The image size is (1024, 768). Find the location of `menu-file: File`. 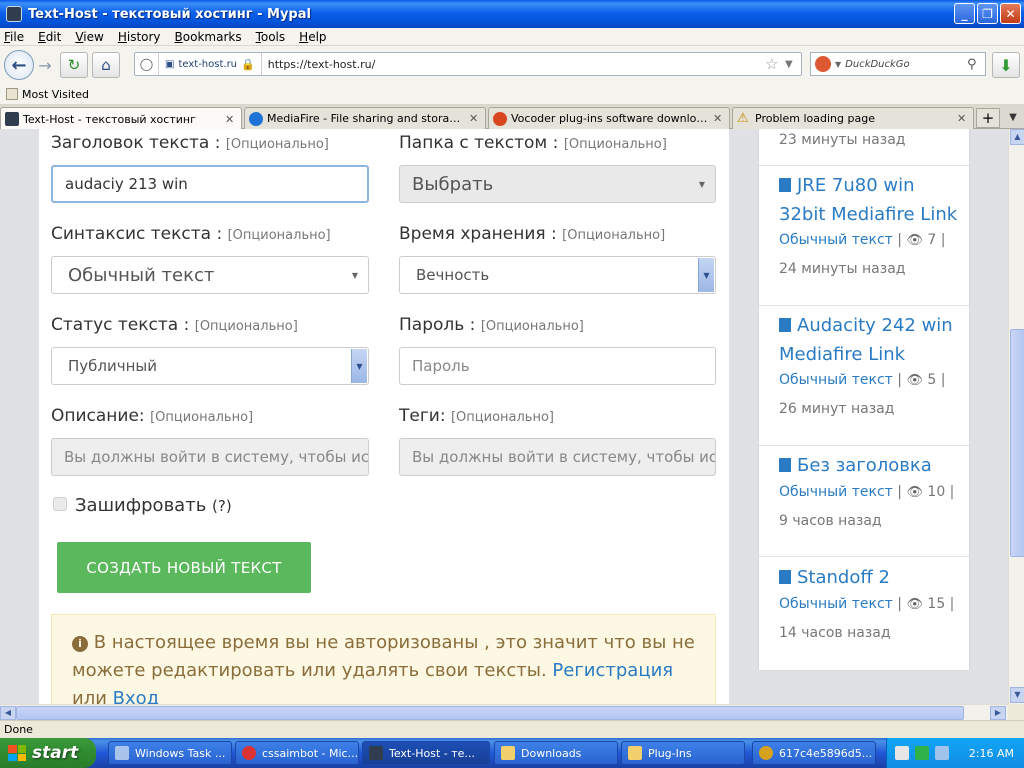

menu-file: File is located at coordinates (14, 37).